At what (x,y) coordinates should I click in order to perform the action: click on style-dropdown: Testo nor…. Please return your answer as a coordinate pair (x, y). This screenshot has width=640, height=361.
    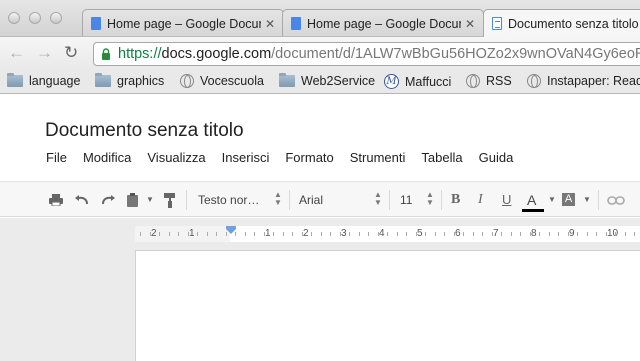
    Looking at the image, I should click on (228, 200).